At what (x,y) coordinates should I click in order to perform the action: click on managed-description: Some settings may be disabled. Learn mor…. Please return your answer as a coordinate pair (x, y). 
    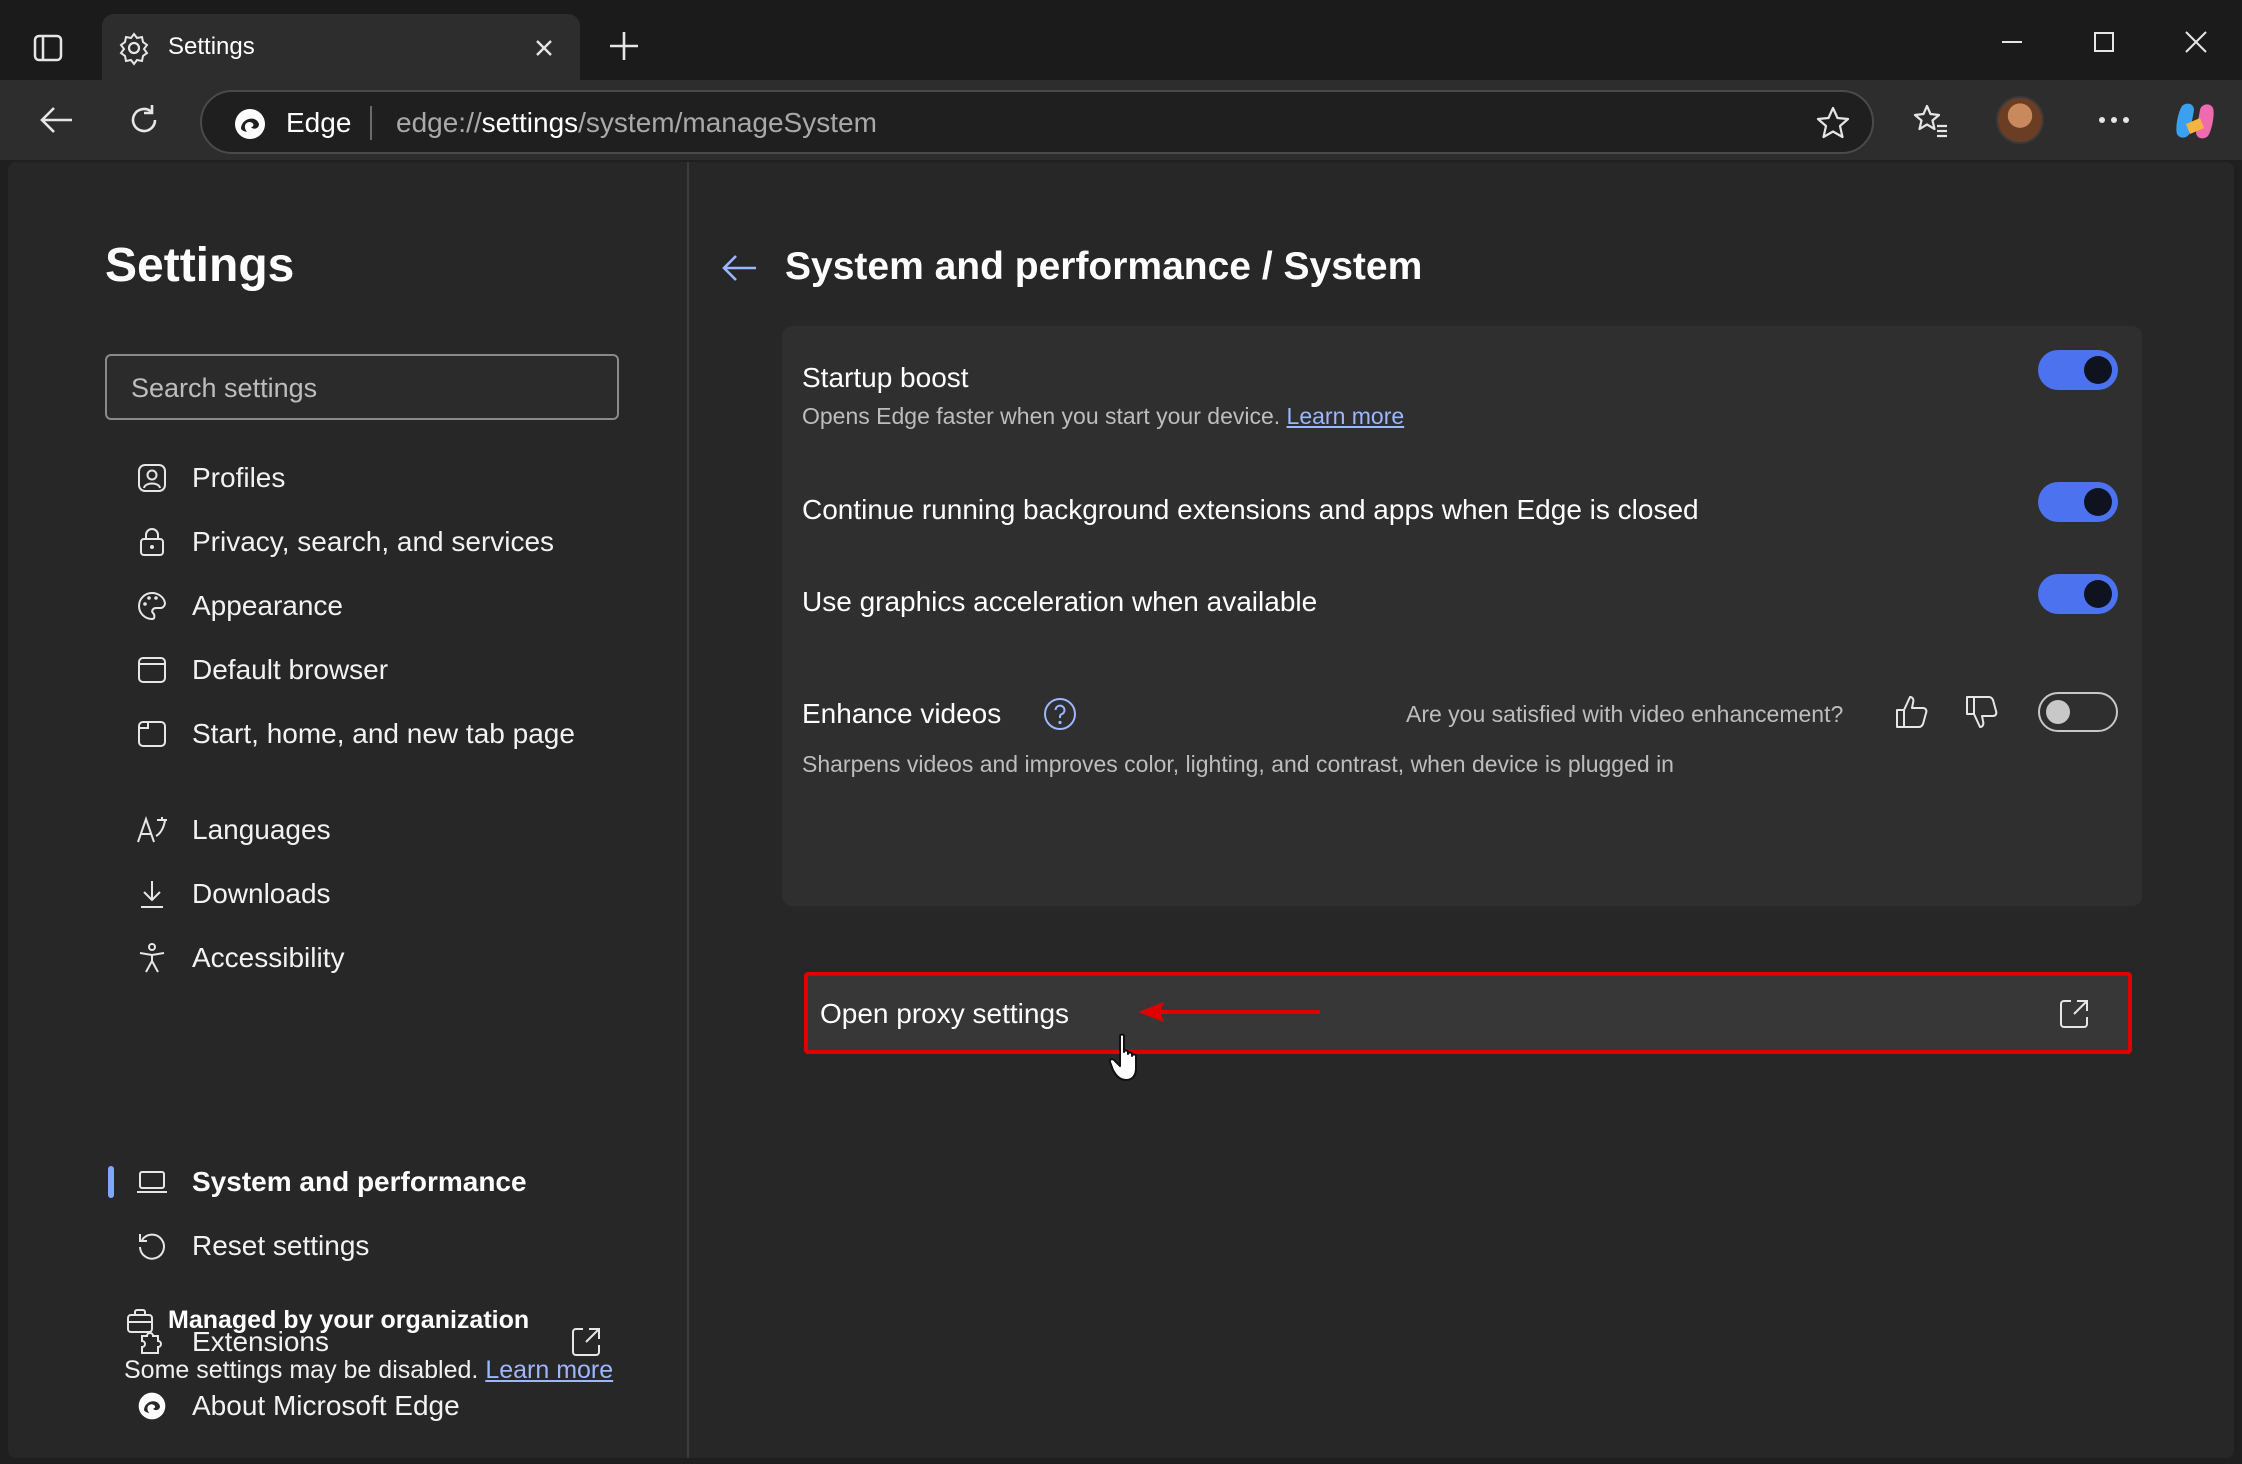
    Looking at the image, I should click on (369, 1370).